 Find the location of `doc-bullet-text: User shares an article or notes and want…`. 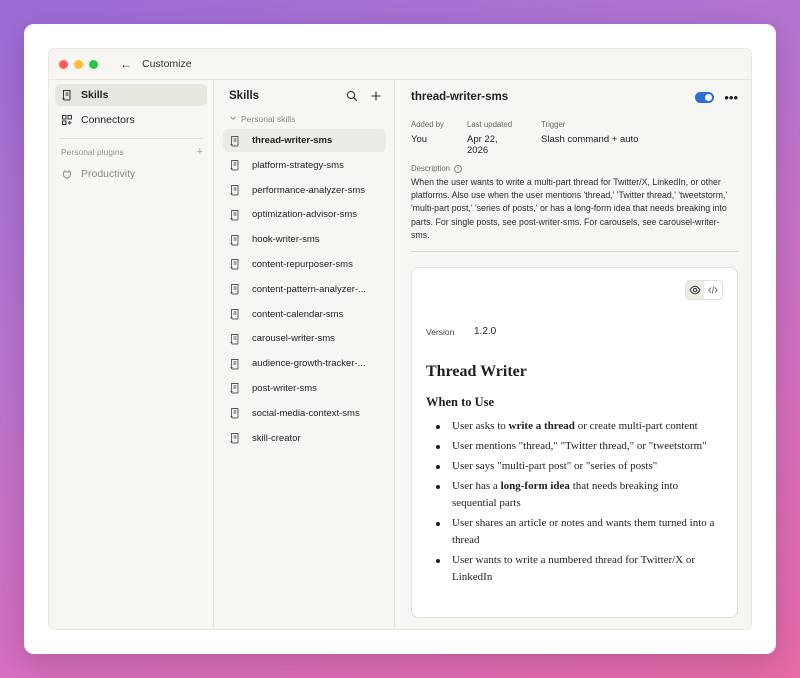

doc-bullet-text: User shares an article or notes and want… is located at coordinates (583, 532).